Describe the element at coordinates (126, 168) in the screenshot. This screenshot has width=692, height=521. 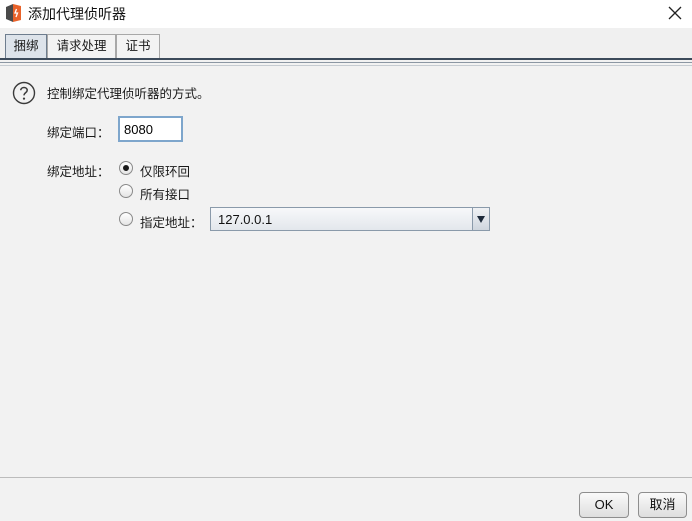
I see `radio-loopback-only` at that location.